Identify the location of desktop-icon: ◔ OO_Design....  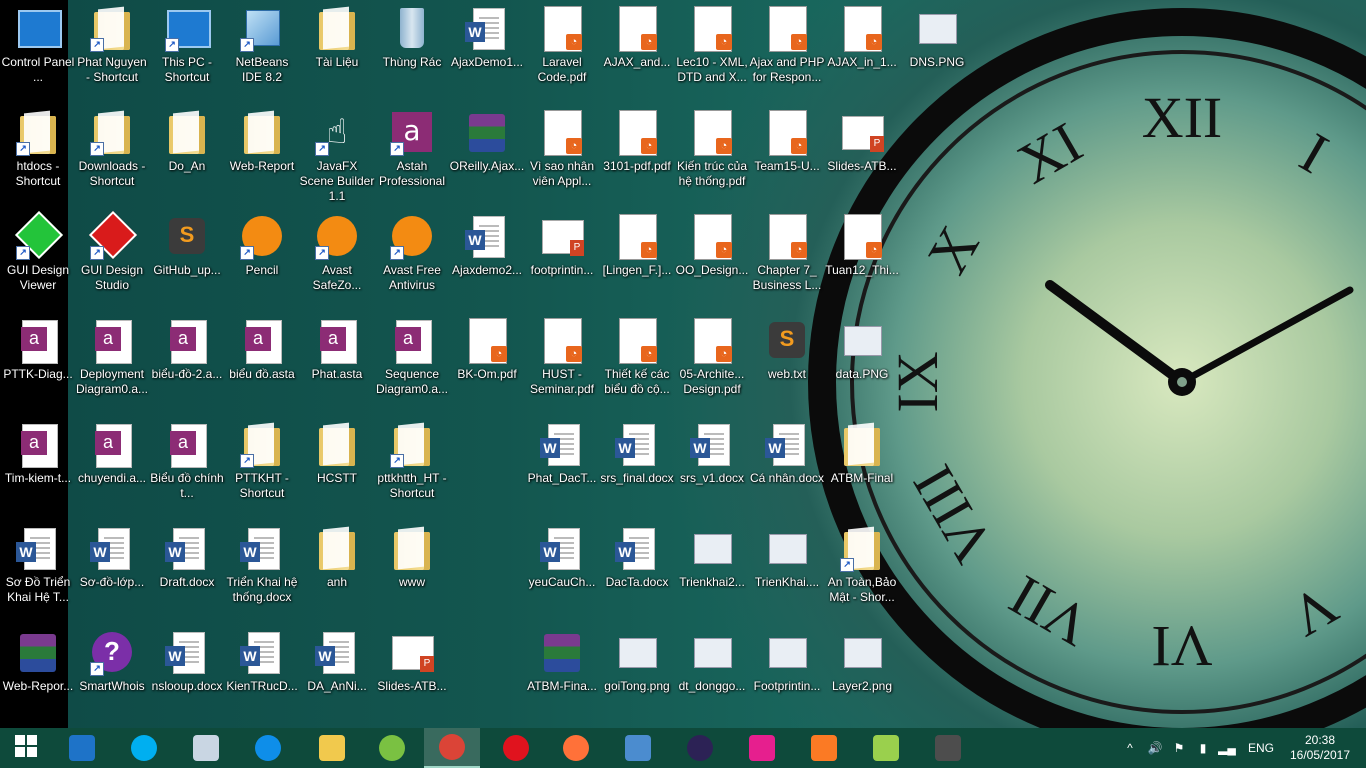
(712, 245).